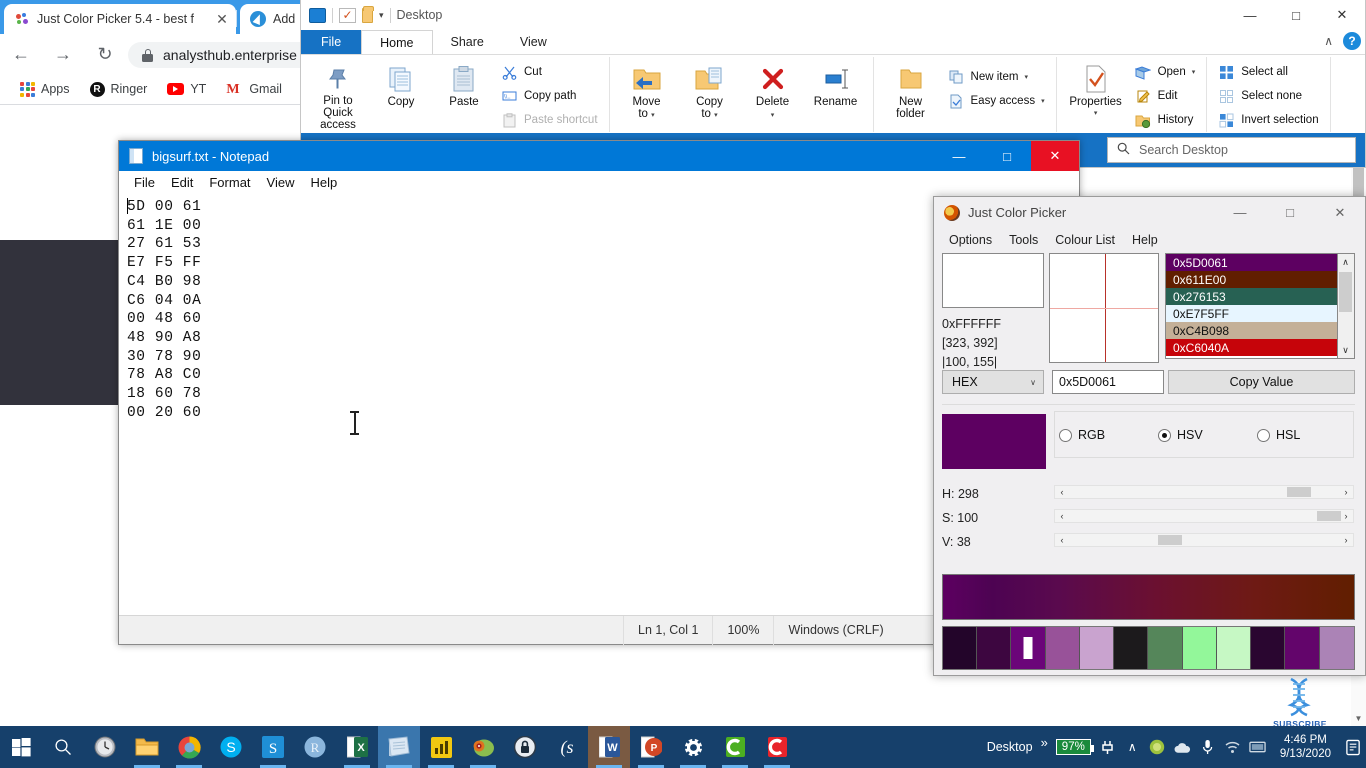  I want to click on copy-to-caret: ▾, so click(716, 115).